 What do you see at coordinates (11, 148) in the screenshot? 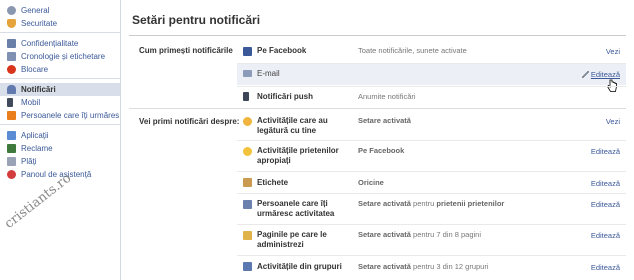
I see `ads-icon` at bounding box center [11, 148].